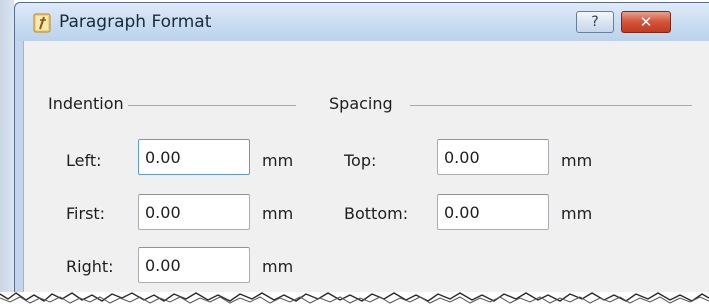  Describe the element at coordinates (362, 22) in the screenshot. I see `title-bar: Paragraph Format ? ✕` at that location.